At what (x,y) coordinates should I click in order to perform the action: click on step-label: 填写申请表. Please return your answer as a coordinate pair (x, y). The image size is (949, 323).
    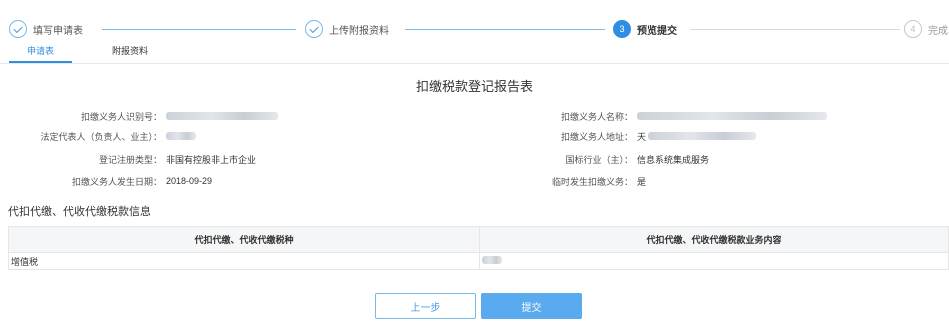
    Looking at the image, I should click on (58, 31).